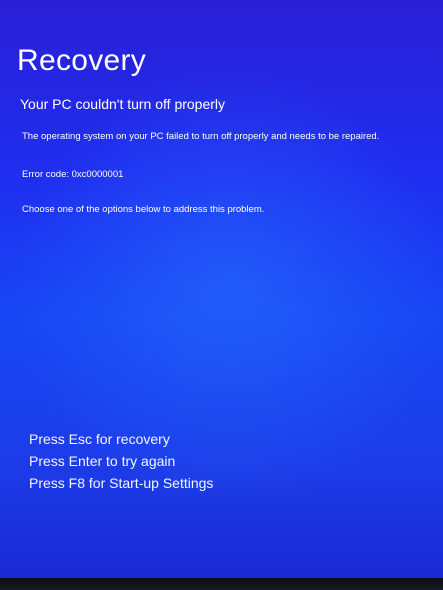 This screenshot has width=443, height=590. I want to click on error-heading: Your PC couldn't turn off properly, so click(123, 104).